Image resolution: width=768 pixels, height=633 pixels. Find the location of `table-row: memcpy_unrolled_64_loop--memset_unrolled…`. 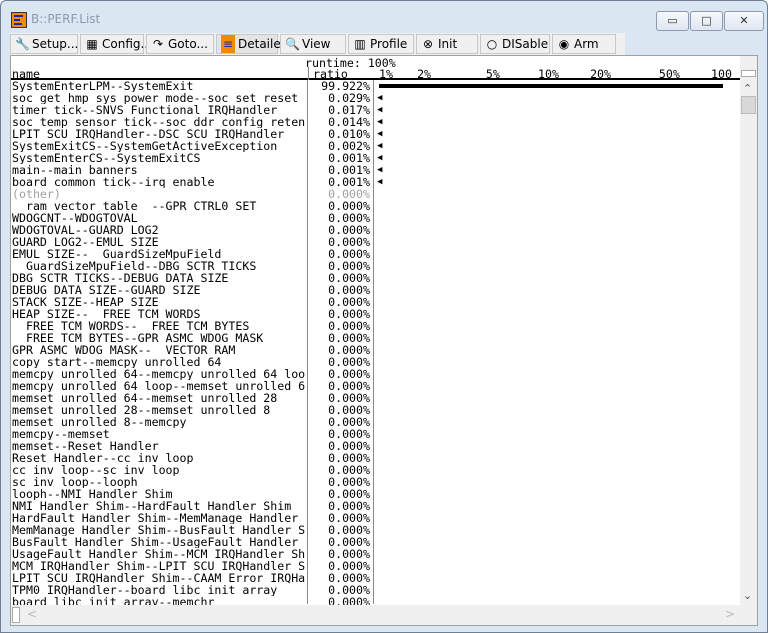

table-row: memcpy_unrolled_64_loop--memset_unrolled… is located at coordinates (375, 386).